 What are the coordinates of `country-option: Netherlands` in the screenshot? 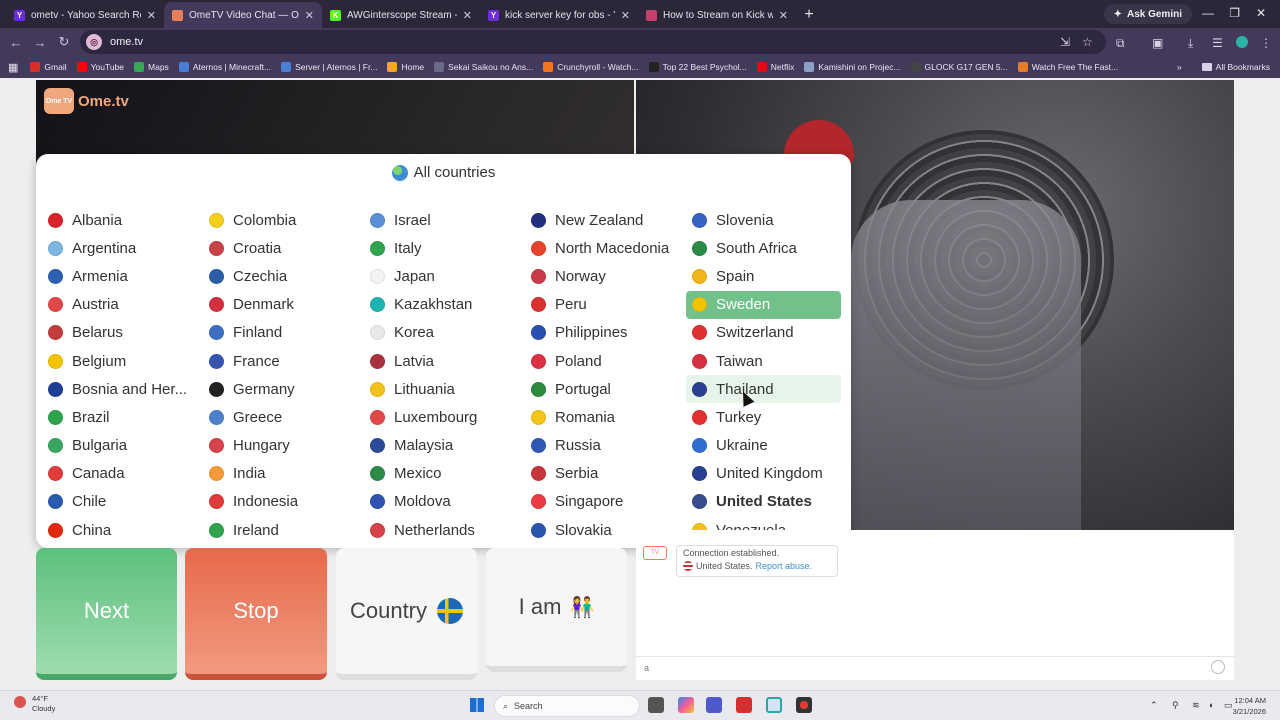 It's located at (441, 530).